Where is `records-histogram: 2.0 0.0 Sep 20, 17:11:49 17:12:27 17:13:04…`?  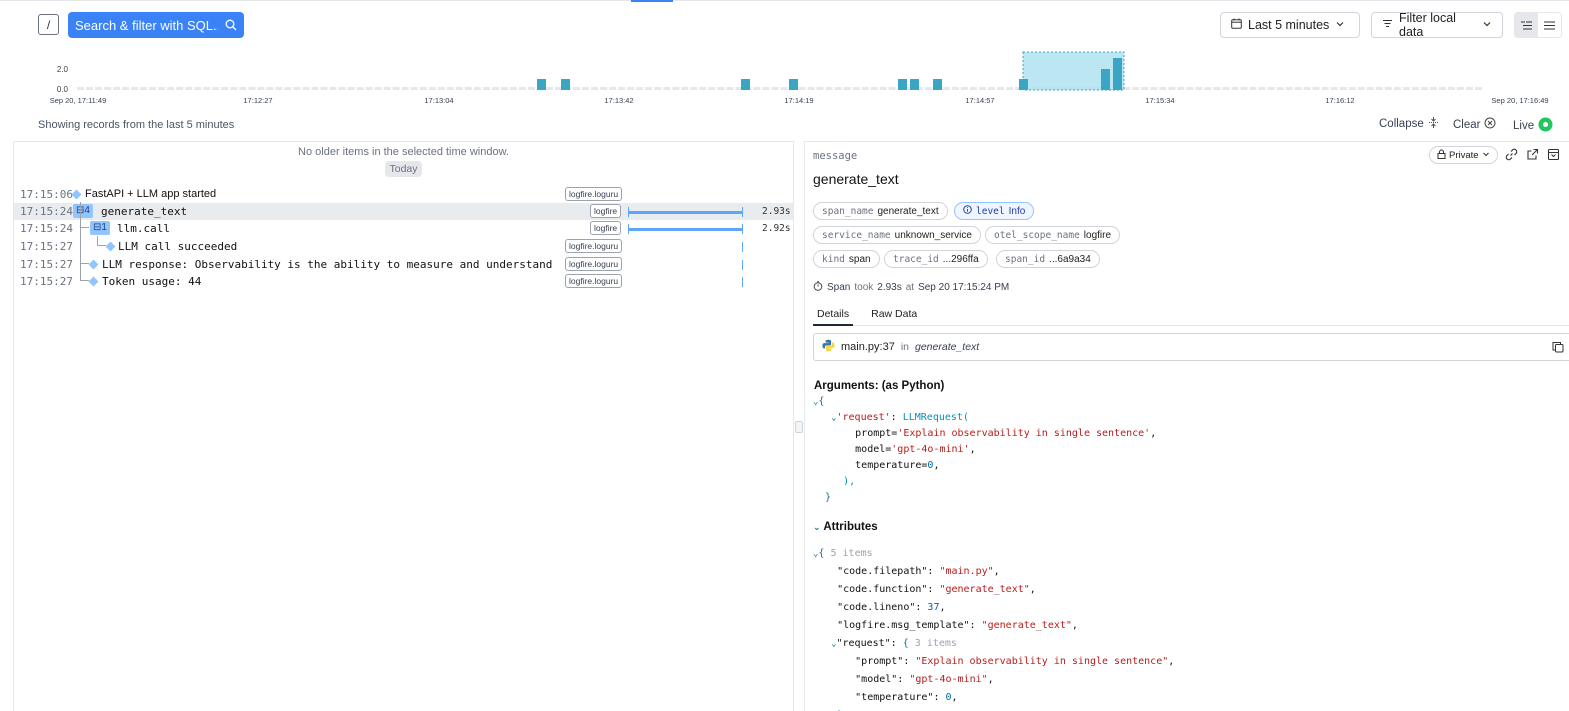 records-histogram: 2.0 0.0 Sep 20, 17:11:49 17:12:27 17:13:04… is located at coordinates (784, 79).